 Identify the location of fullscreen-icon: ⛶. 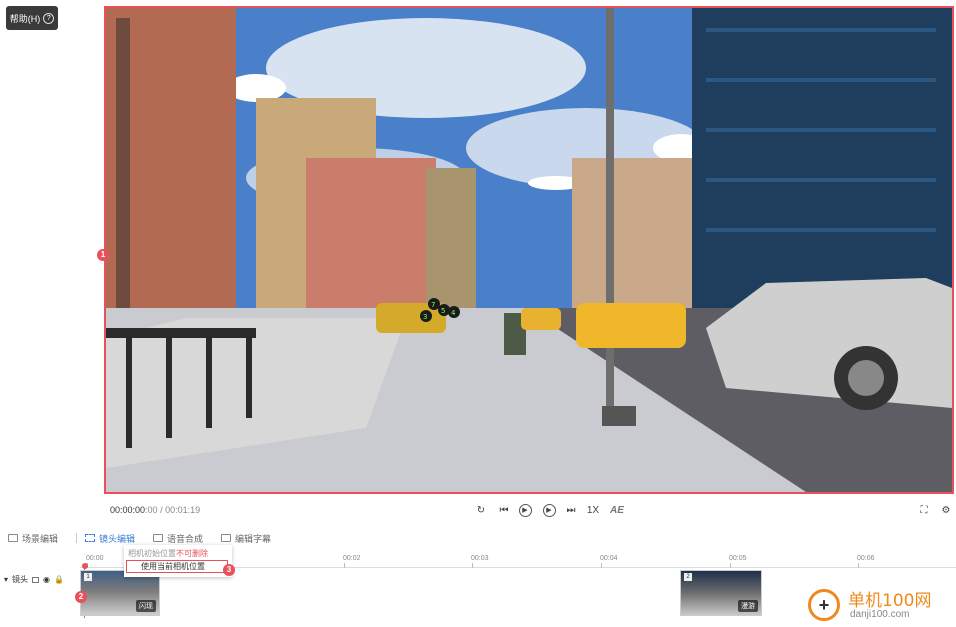
(924, 510).